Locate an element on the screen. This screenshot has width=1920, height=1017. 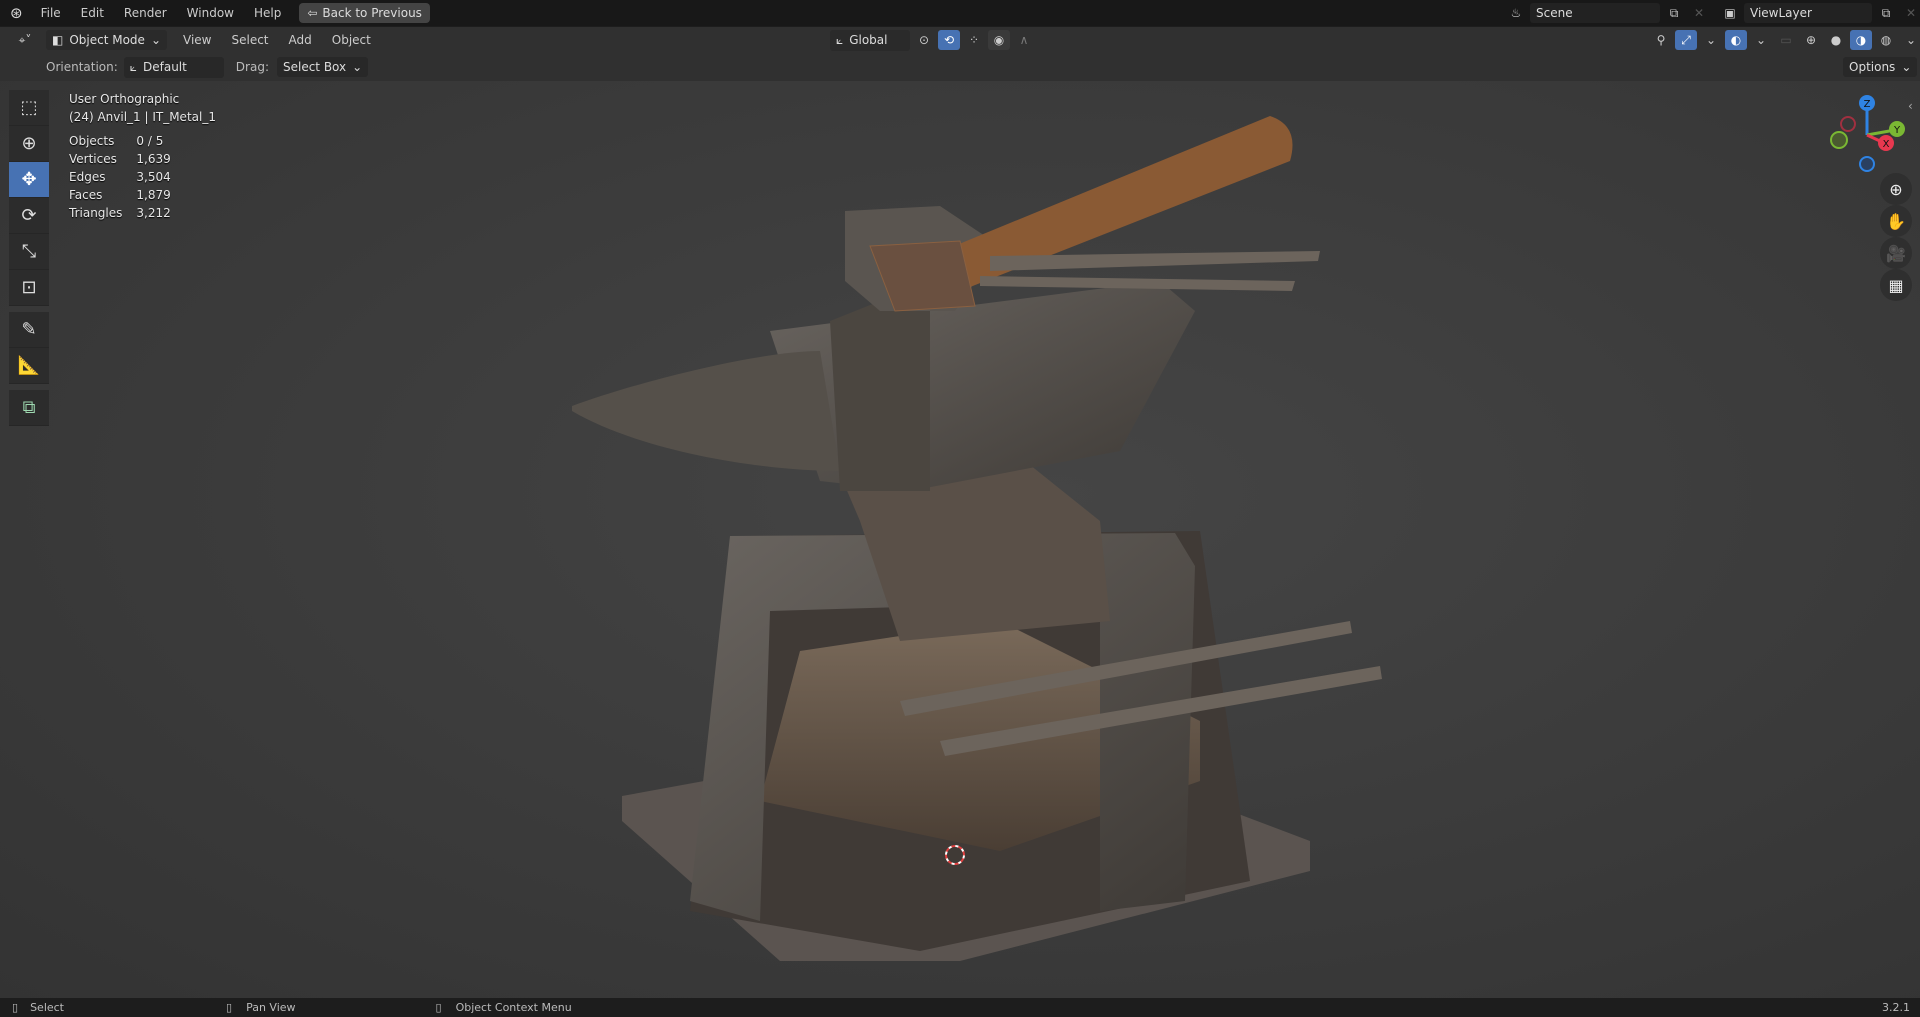
wireframe-shading-icon: ⊕ is located at coordinates (1811, 40).